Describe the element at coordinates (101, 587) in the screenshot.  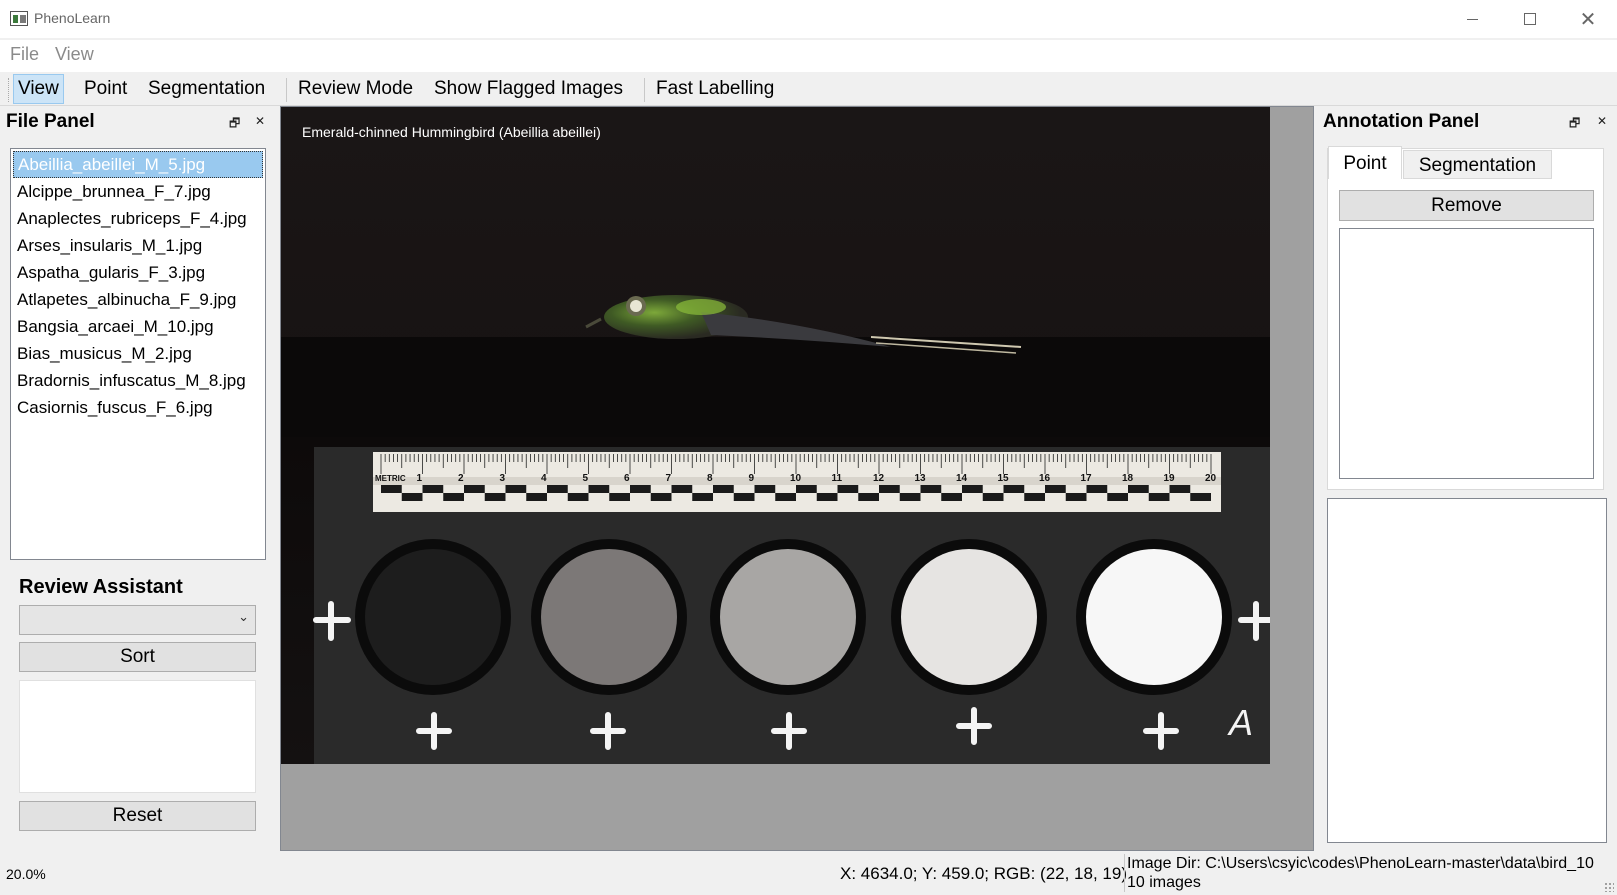
I see `review-assistant-title: Review Assistant` at that location.